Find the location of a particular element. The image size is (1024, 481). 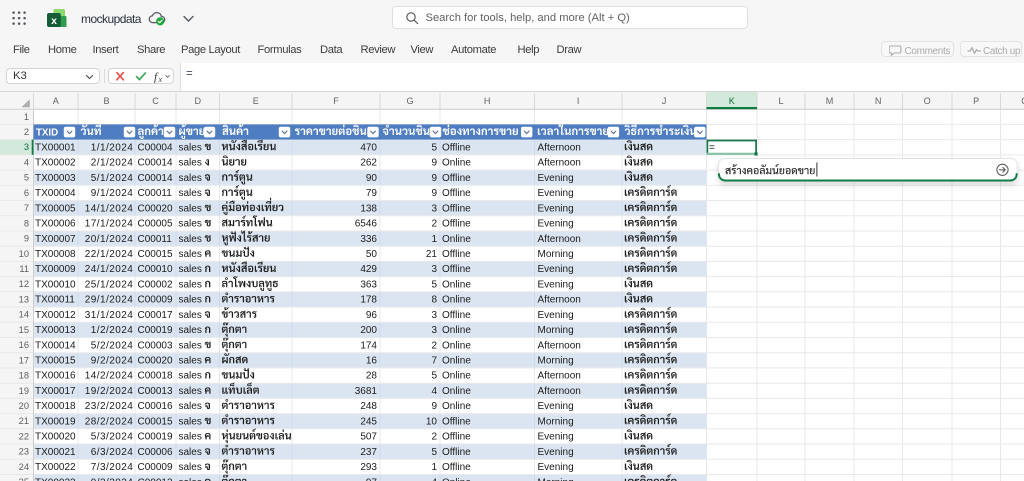

svg-text: 14/2/2024 is located at coordinates (109, 376).